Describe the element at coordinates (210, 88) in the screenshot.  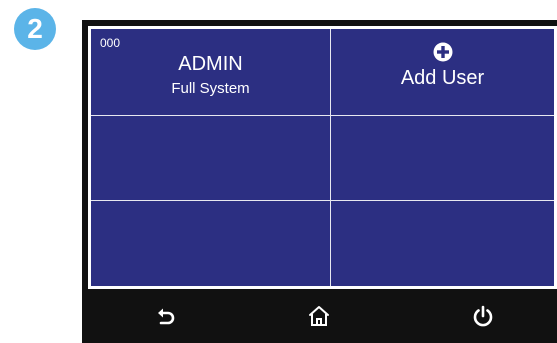
I see `user-role: Full System` at that location.